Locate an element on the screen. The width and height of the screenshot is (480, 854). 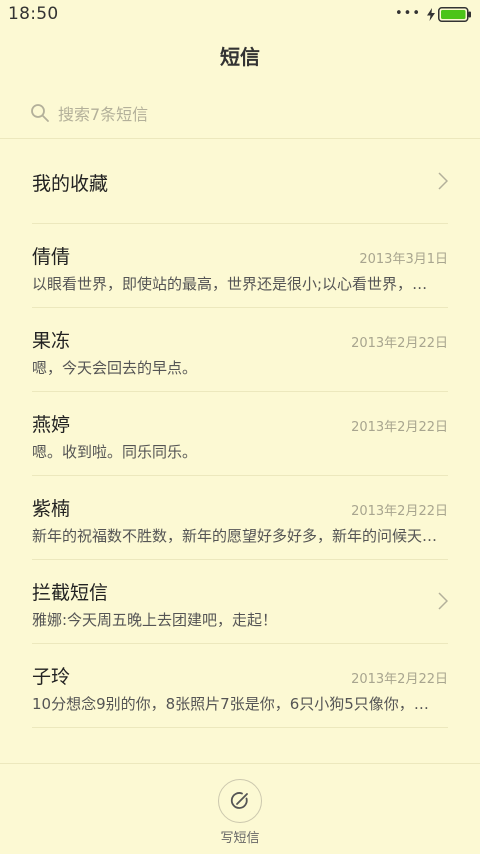
conversation-row: 果冻 2013年2月22日 嗯，今天会回去的早点。 is located at coordinates (240, 350).